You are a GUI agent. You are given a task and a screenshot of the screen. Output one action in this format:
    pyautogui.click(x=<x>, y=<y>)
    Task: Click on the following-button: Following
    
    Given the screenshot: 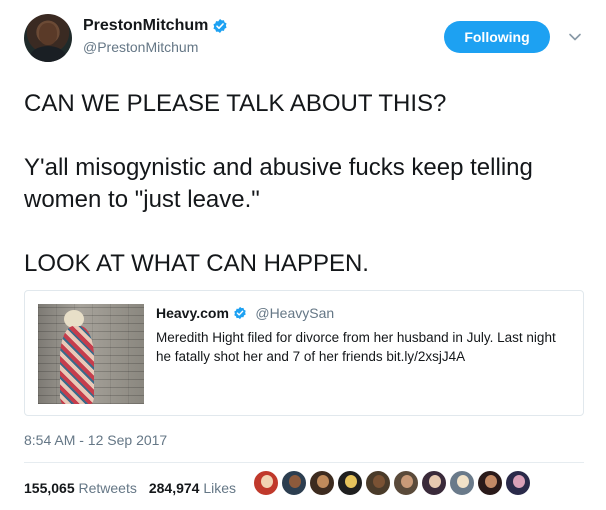 What is the action you would take?
    pyautogui.click(x=497, y=37)
    